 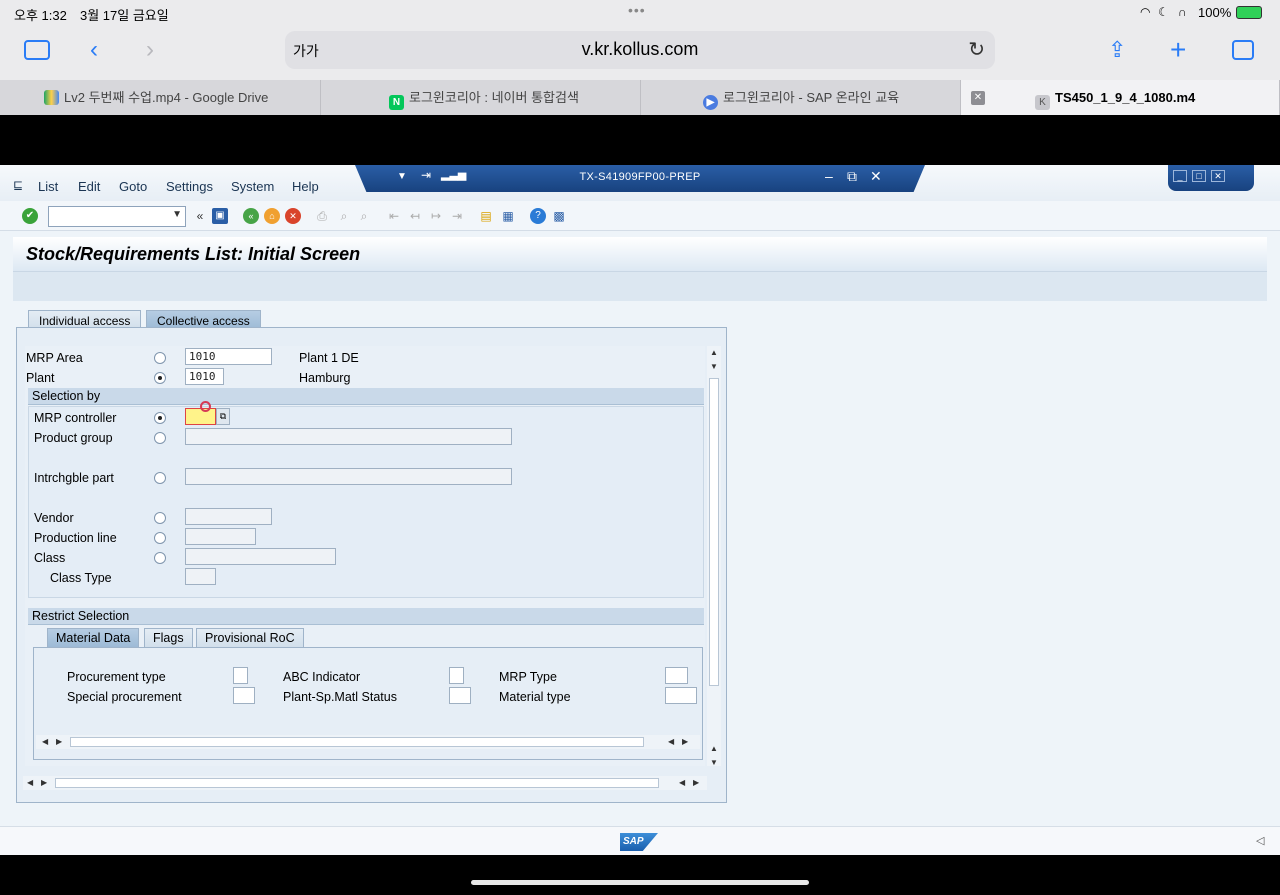 I want to click on tab-google-drive: Lv2 두번째 수업.mp4 - Google Drive, so click(x=160, y=97).